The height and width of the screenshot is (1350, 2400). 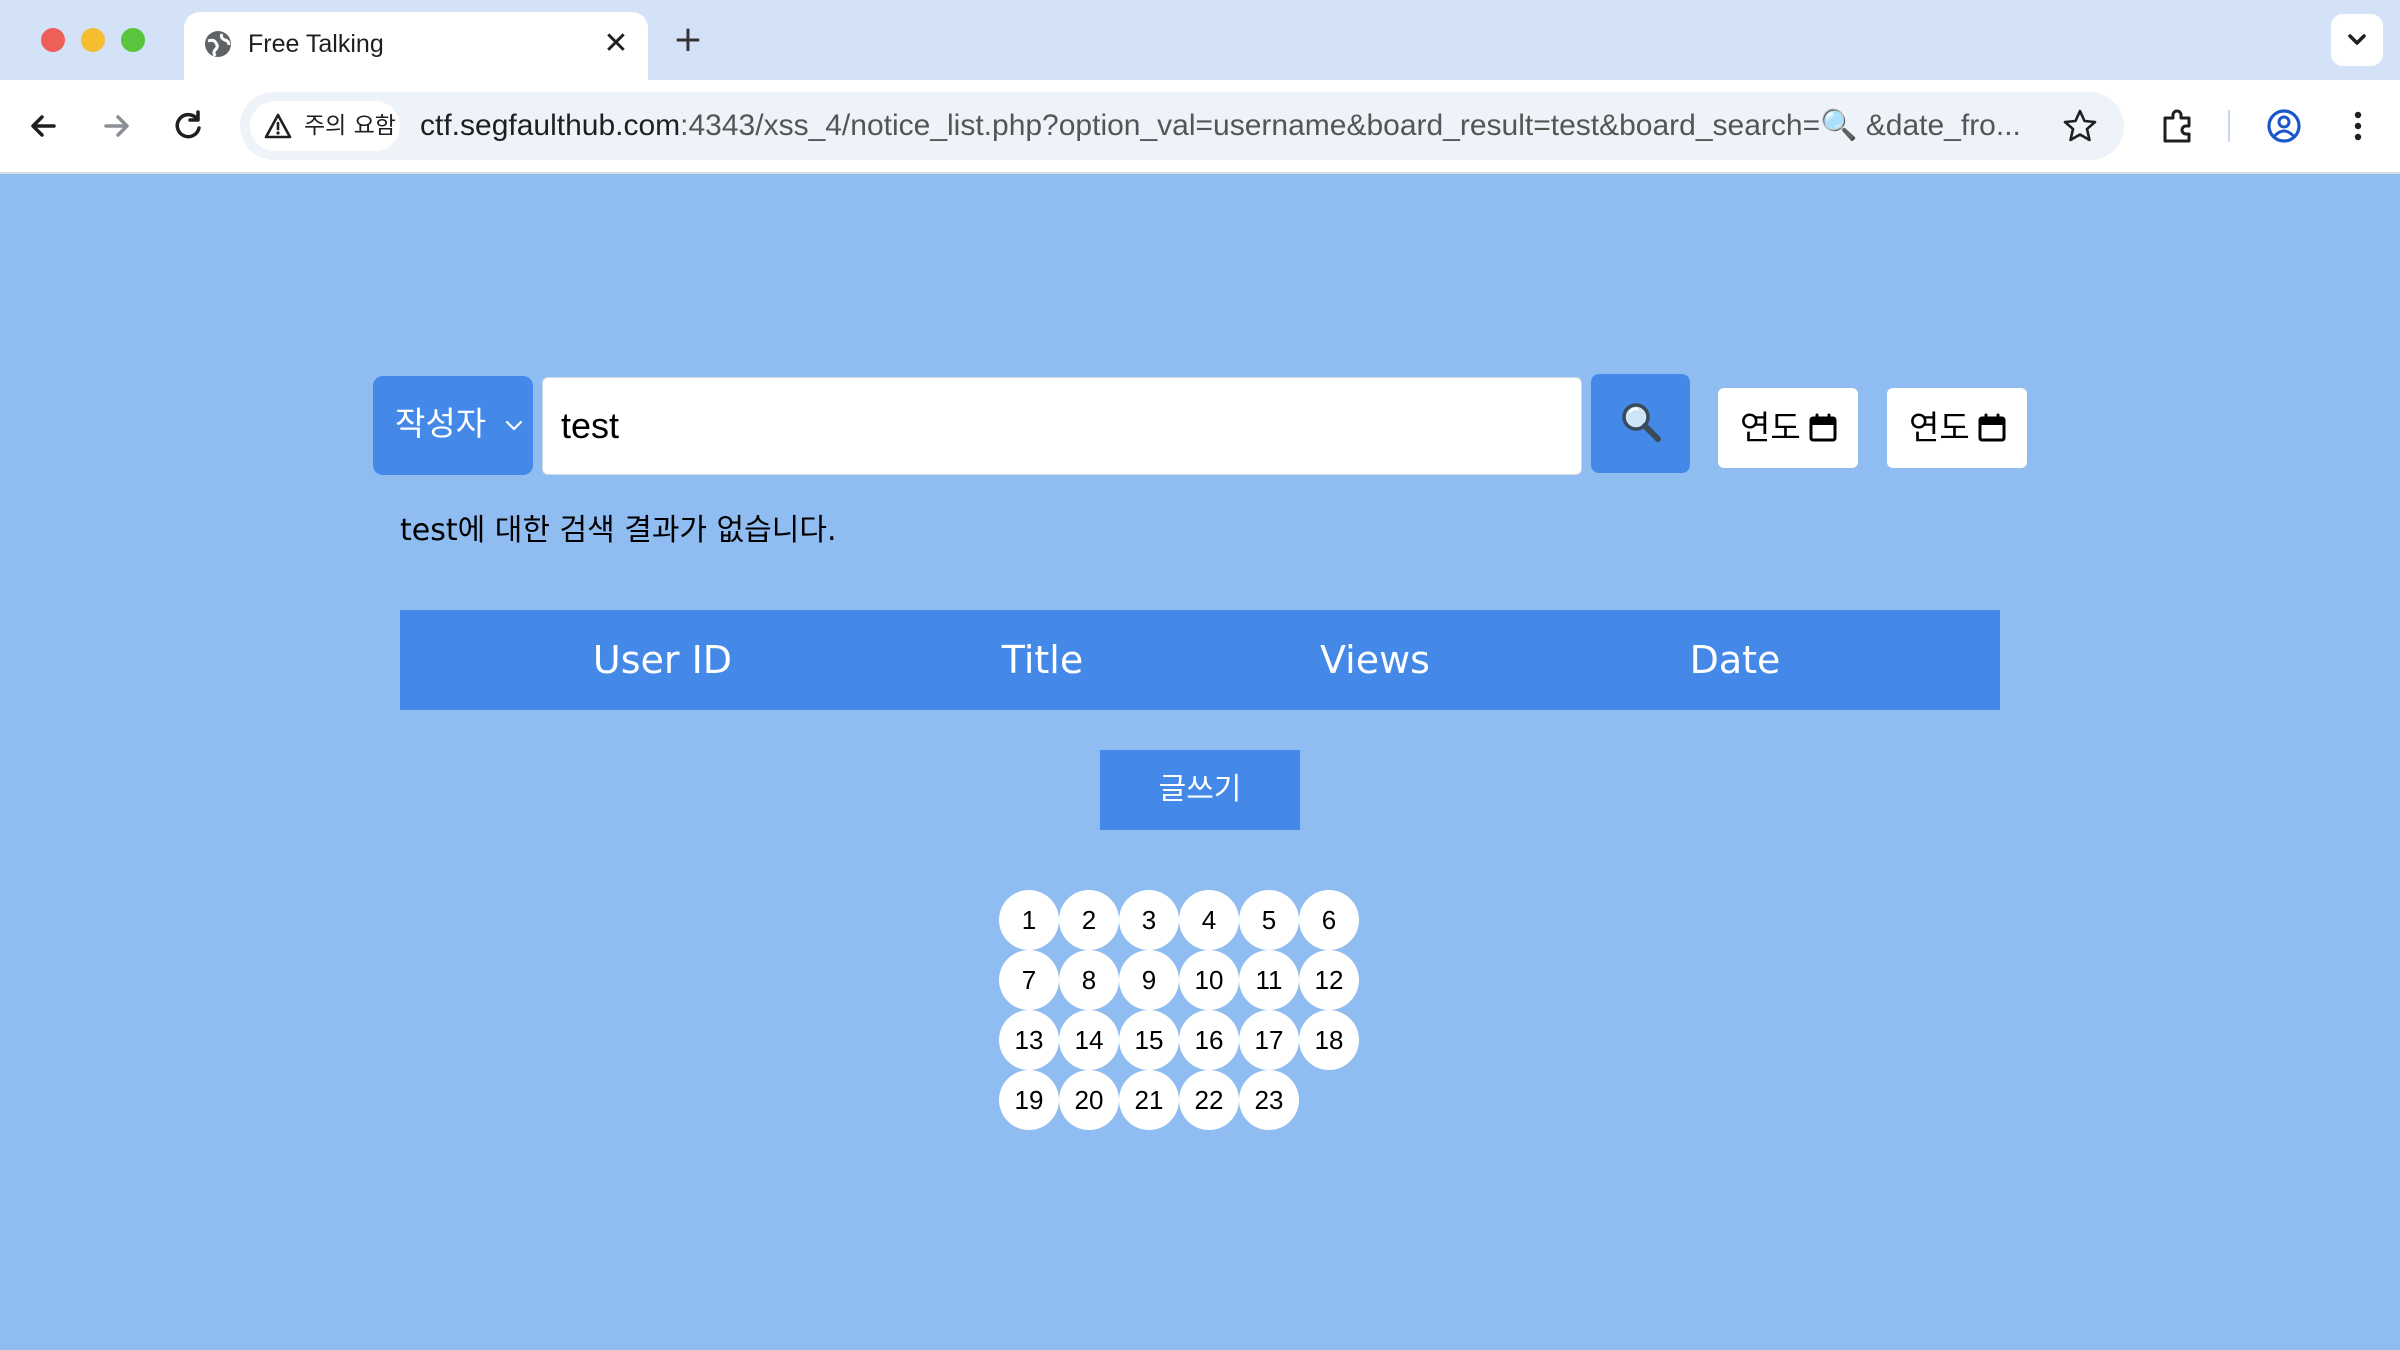 What do you see at coordinates (416, 46) in the screenshot?
I see `browser-tab: Free Talking ✕` at bounding box center [416, 46].